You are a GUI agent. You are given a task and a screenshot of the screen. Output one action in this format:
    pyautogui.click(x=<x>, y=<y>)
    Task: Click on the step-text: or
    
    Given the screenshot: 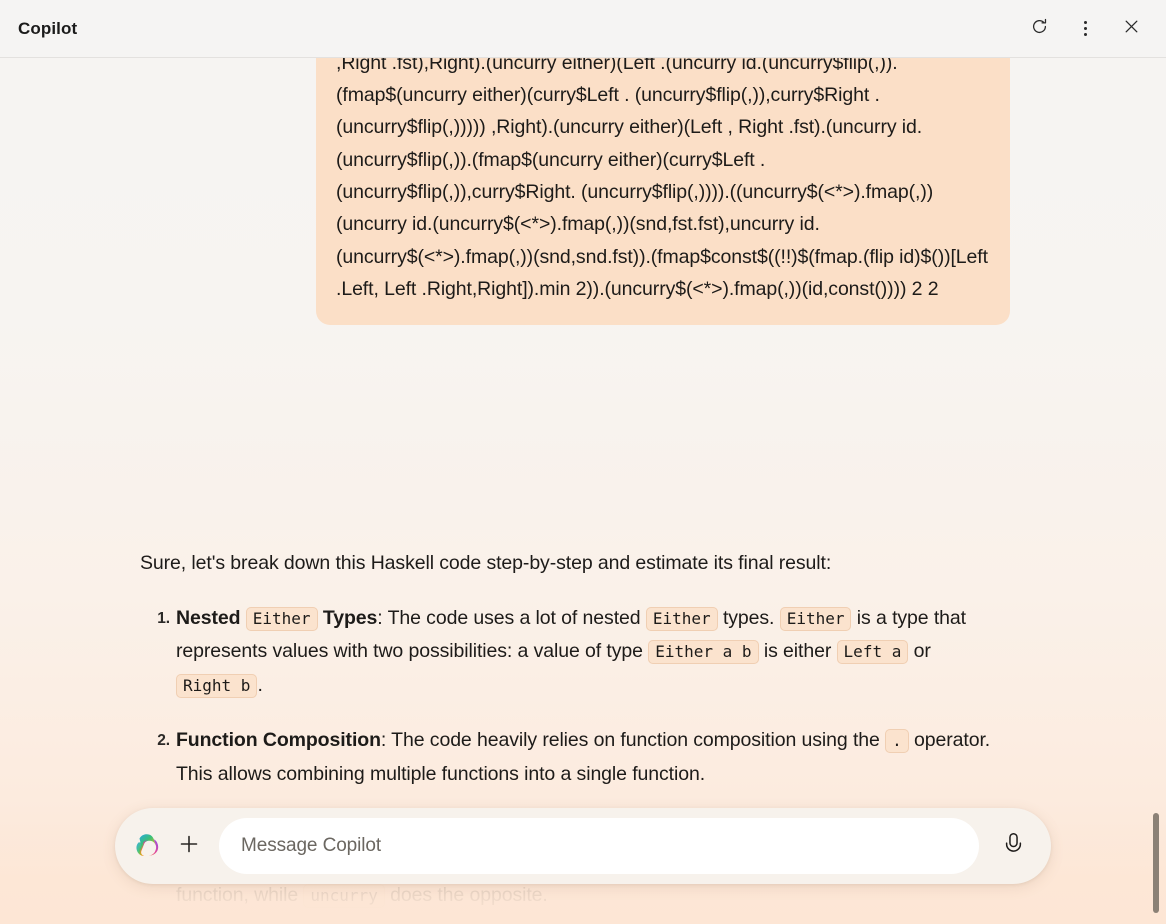 What is the action you would take?
    pyautogui.click(x=919, y=651)
    